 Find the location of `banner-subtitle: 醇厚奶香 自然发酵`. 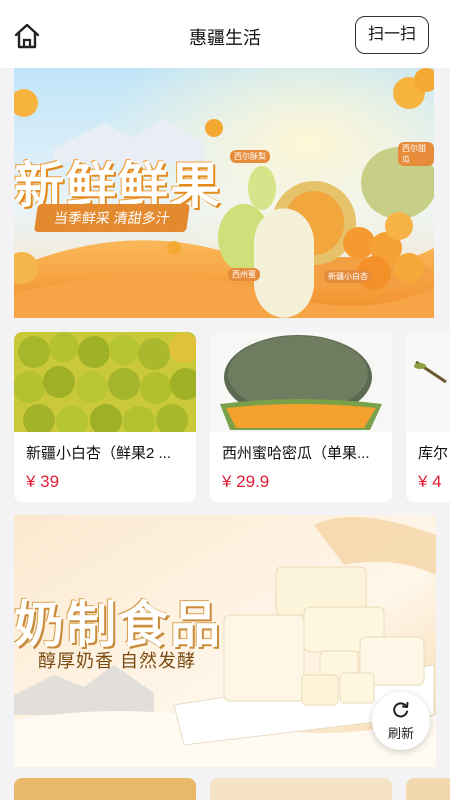

banner-subtitle: 醇厚奶香 自然发酵 is located at coordinates (117, 661).